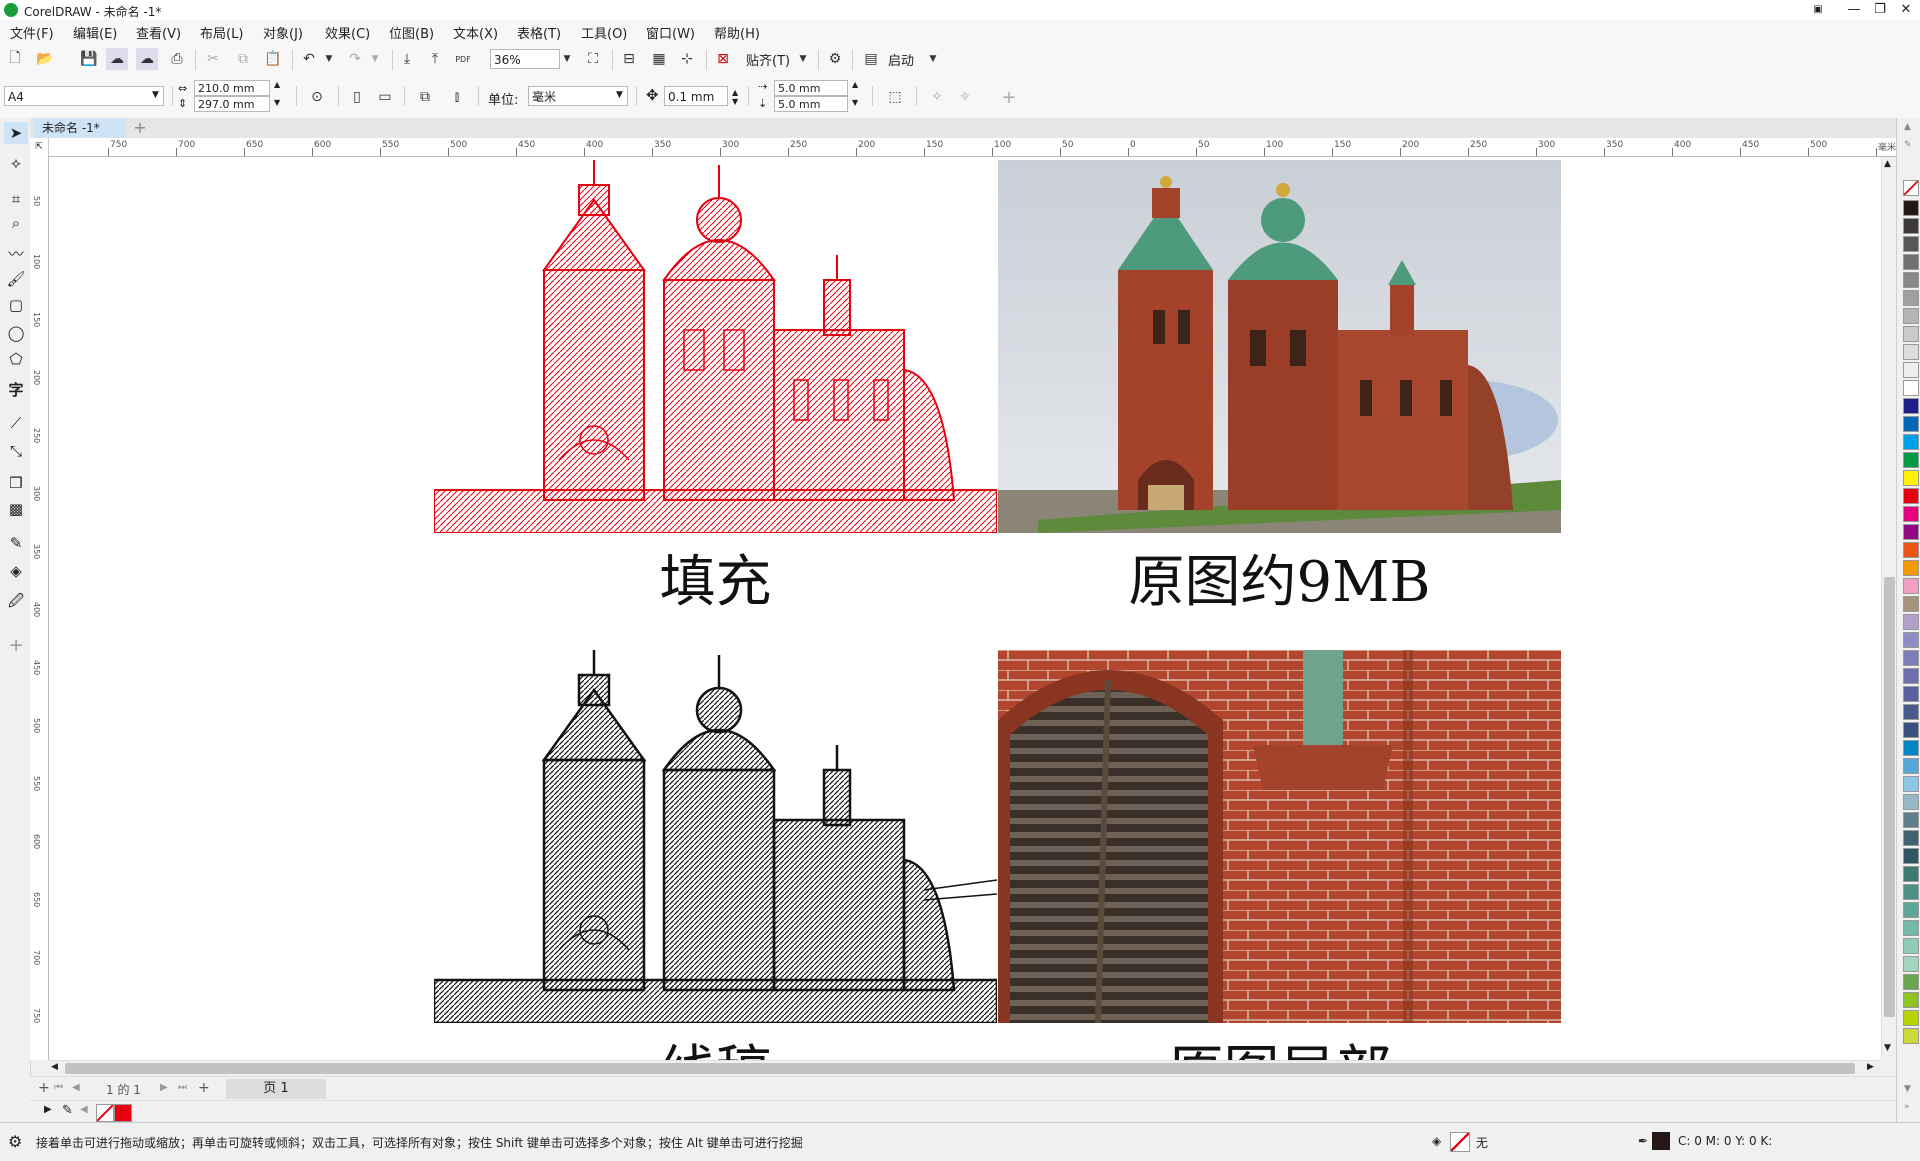 Image resolution: width=1920 pixels, height=1161 pixels. Describe the element at coordinates (117, 59) in the screenshot. I see `cloud-download-icon: ☁` at that location.